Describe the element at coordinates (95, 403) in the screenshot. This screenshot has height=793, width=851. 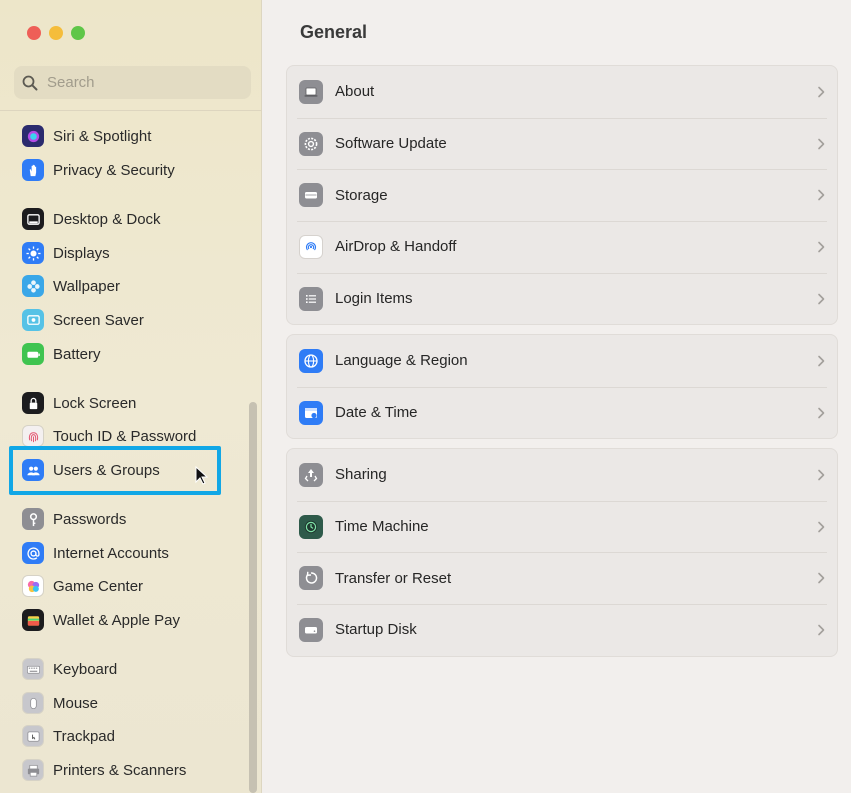
I see `sidebar-item-label: Lock Screen` at that location.